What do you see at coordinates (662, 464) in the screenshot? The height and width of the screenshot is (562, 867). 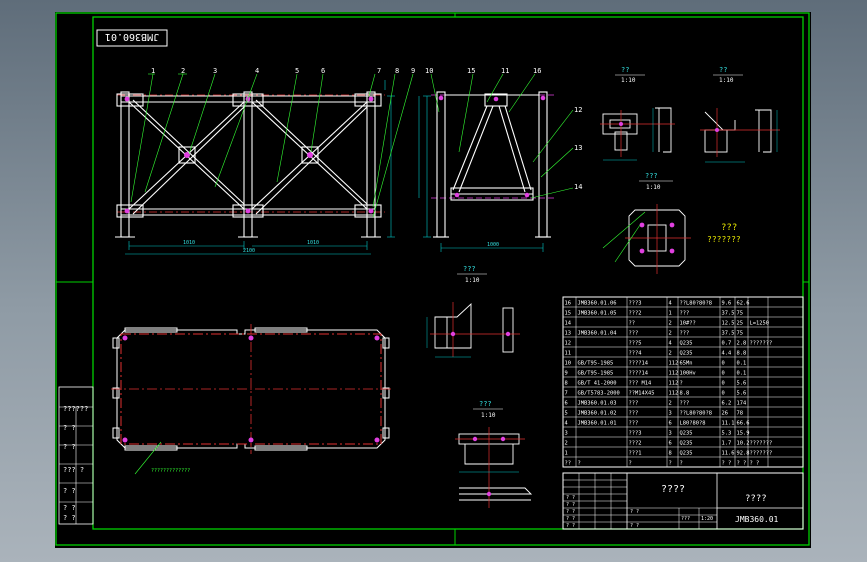 I see `table-row: ??????? ?? ?? ?` at bounding box center [662, 464].